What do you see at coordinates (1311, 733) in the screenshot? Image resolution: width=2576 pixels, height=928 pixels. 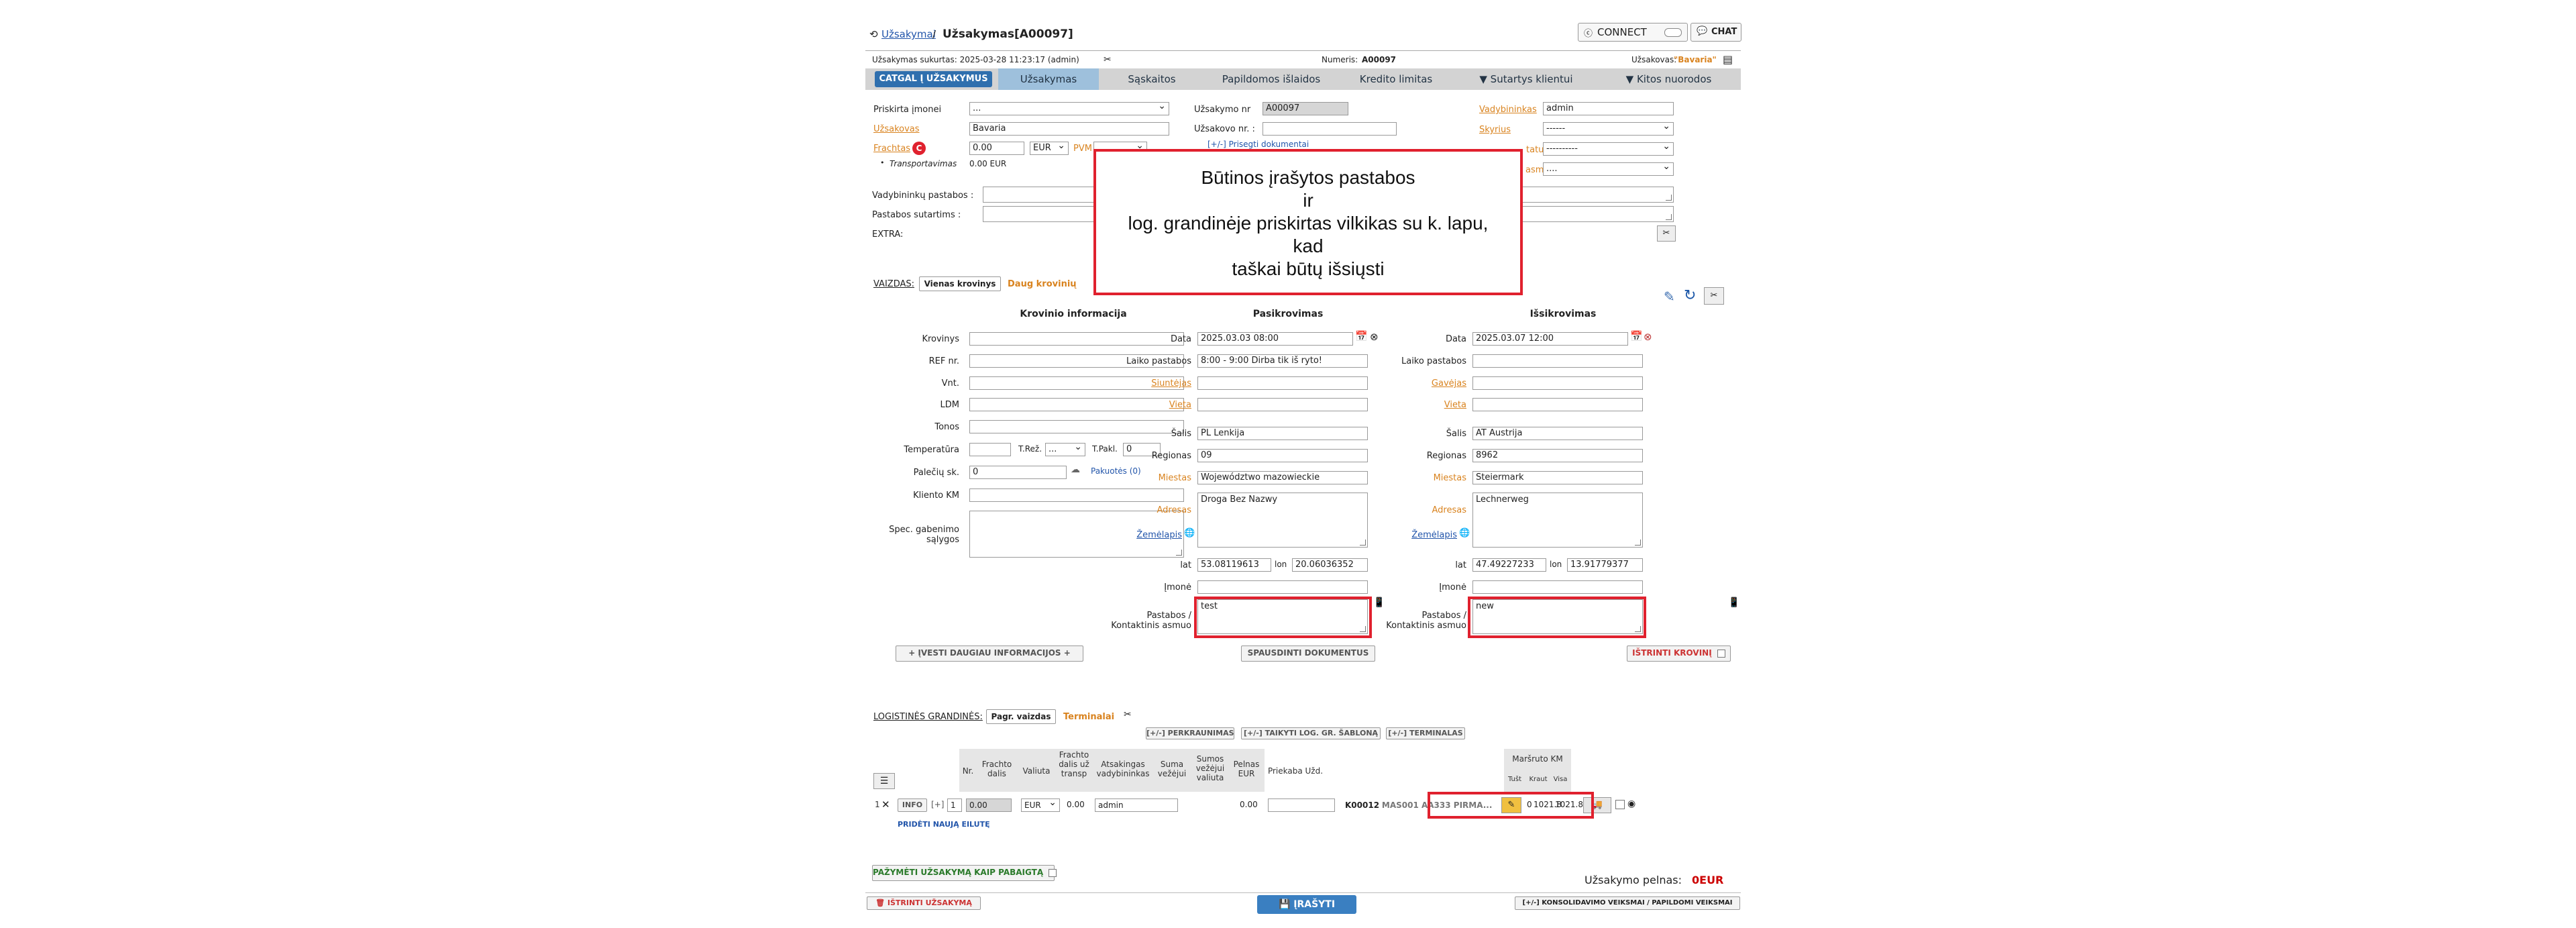 I see `apply-template-button: [+/-] TAIKYTI LOG. GR. ŠABLONĄ` at bounding box center [1311, 733].